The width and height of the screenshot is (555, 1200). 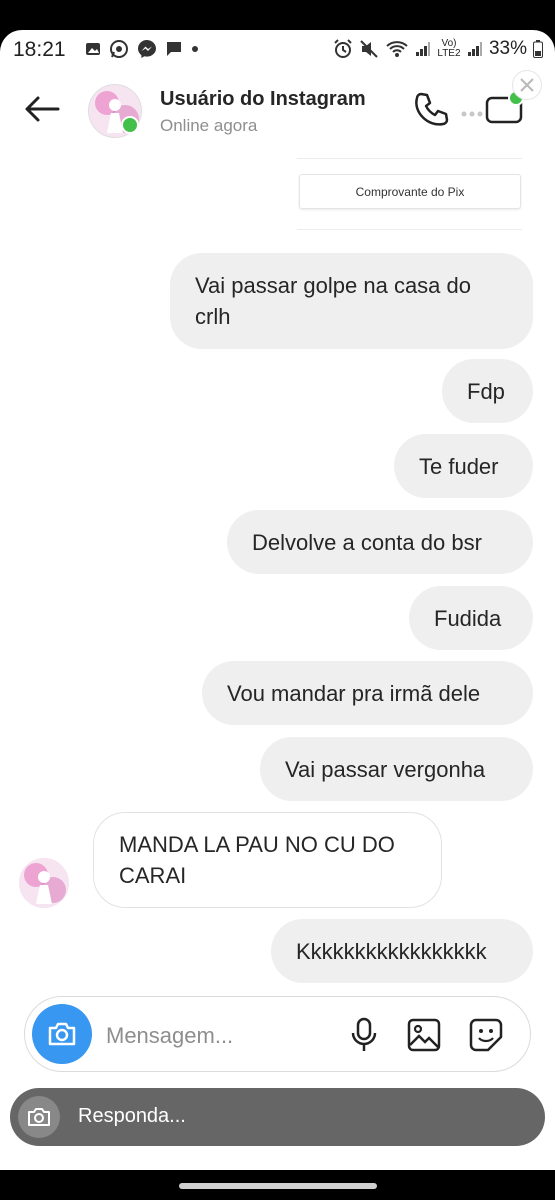 What do you see at coordinates (93, 49) in the screenshot?
I see `image-notification-icon` at bounding box center [93, 49].